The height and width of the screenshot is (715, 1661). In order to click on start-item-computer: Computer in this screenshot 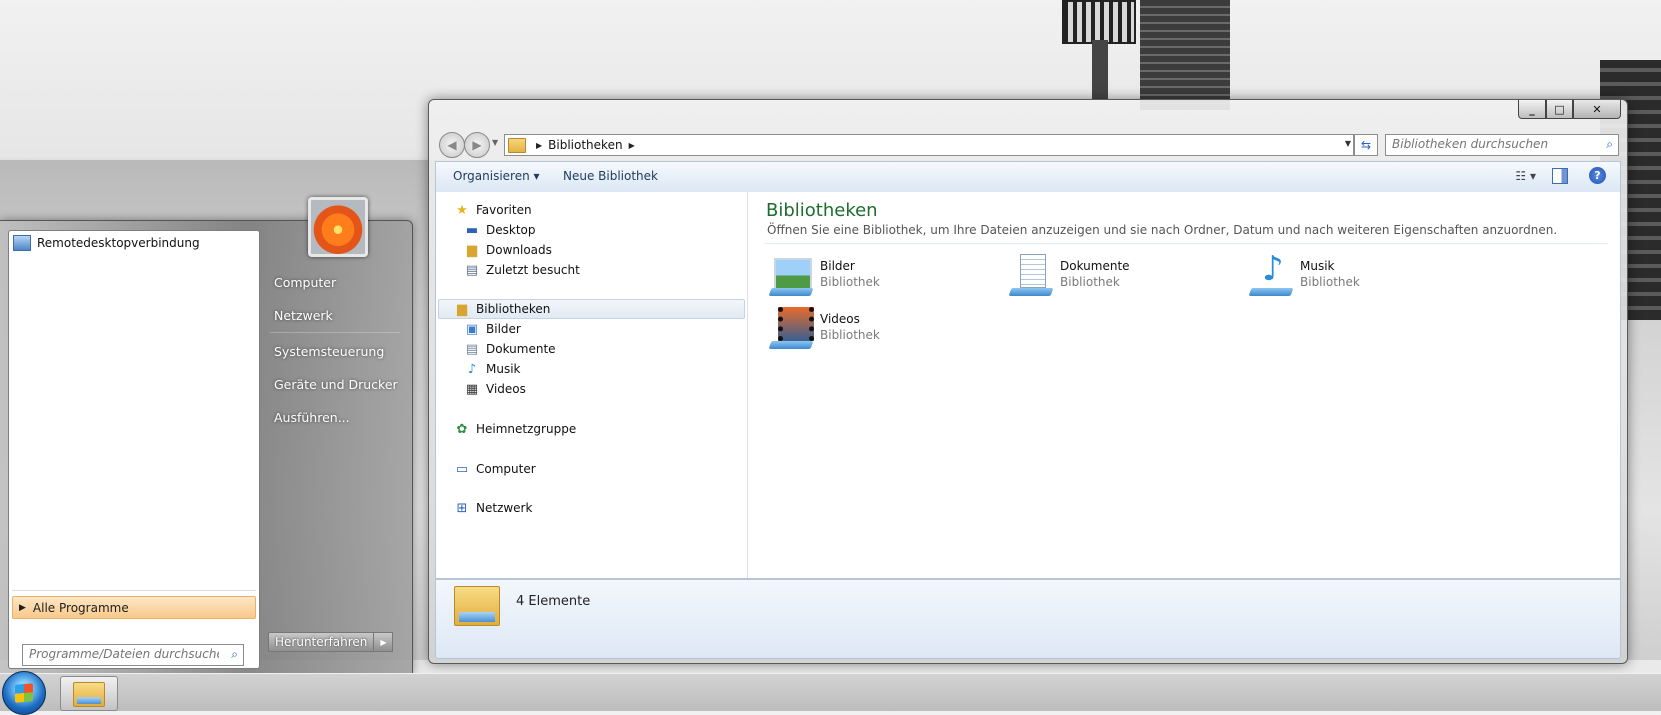, I will do `click(305, 282)`.